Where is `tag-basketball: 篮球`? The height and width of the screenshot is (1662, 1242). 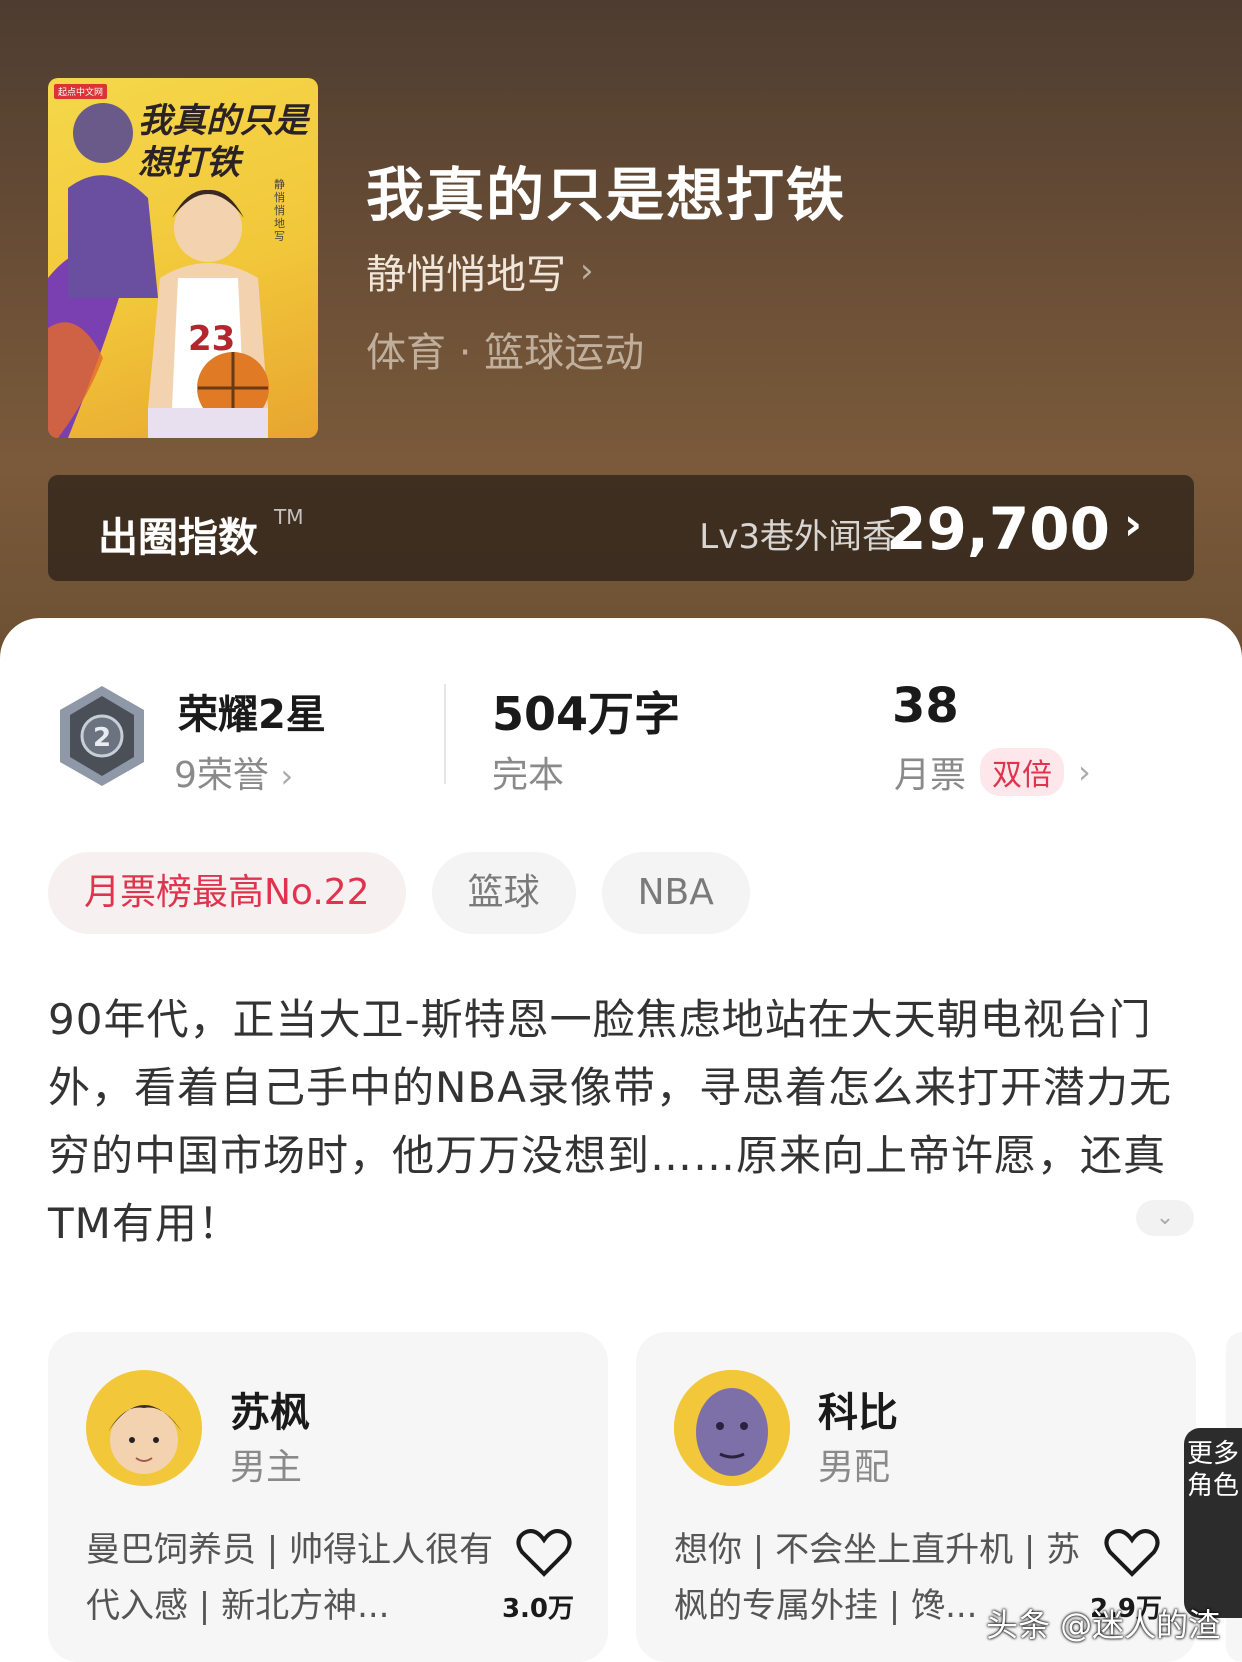 tag-basketball: 篮球 is located at coordinates (503, 893).